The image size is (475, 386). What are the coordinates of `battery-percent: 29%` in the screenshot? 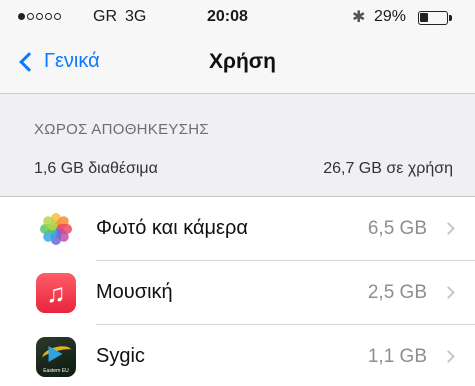 It's located at (390, 16).